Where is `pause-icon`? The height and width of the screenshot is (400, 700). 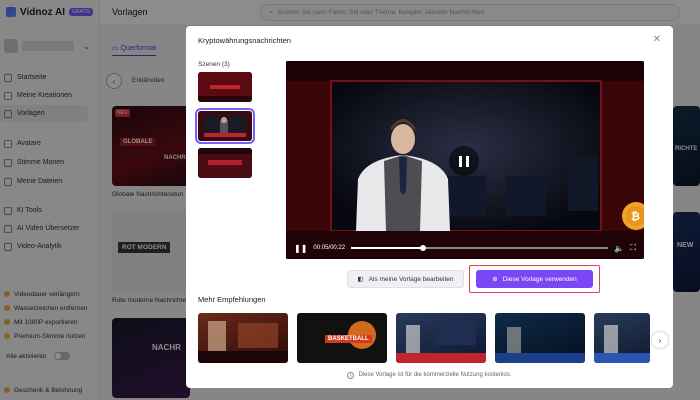
pause-icon is located at coordinates (464, 161).